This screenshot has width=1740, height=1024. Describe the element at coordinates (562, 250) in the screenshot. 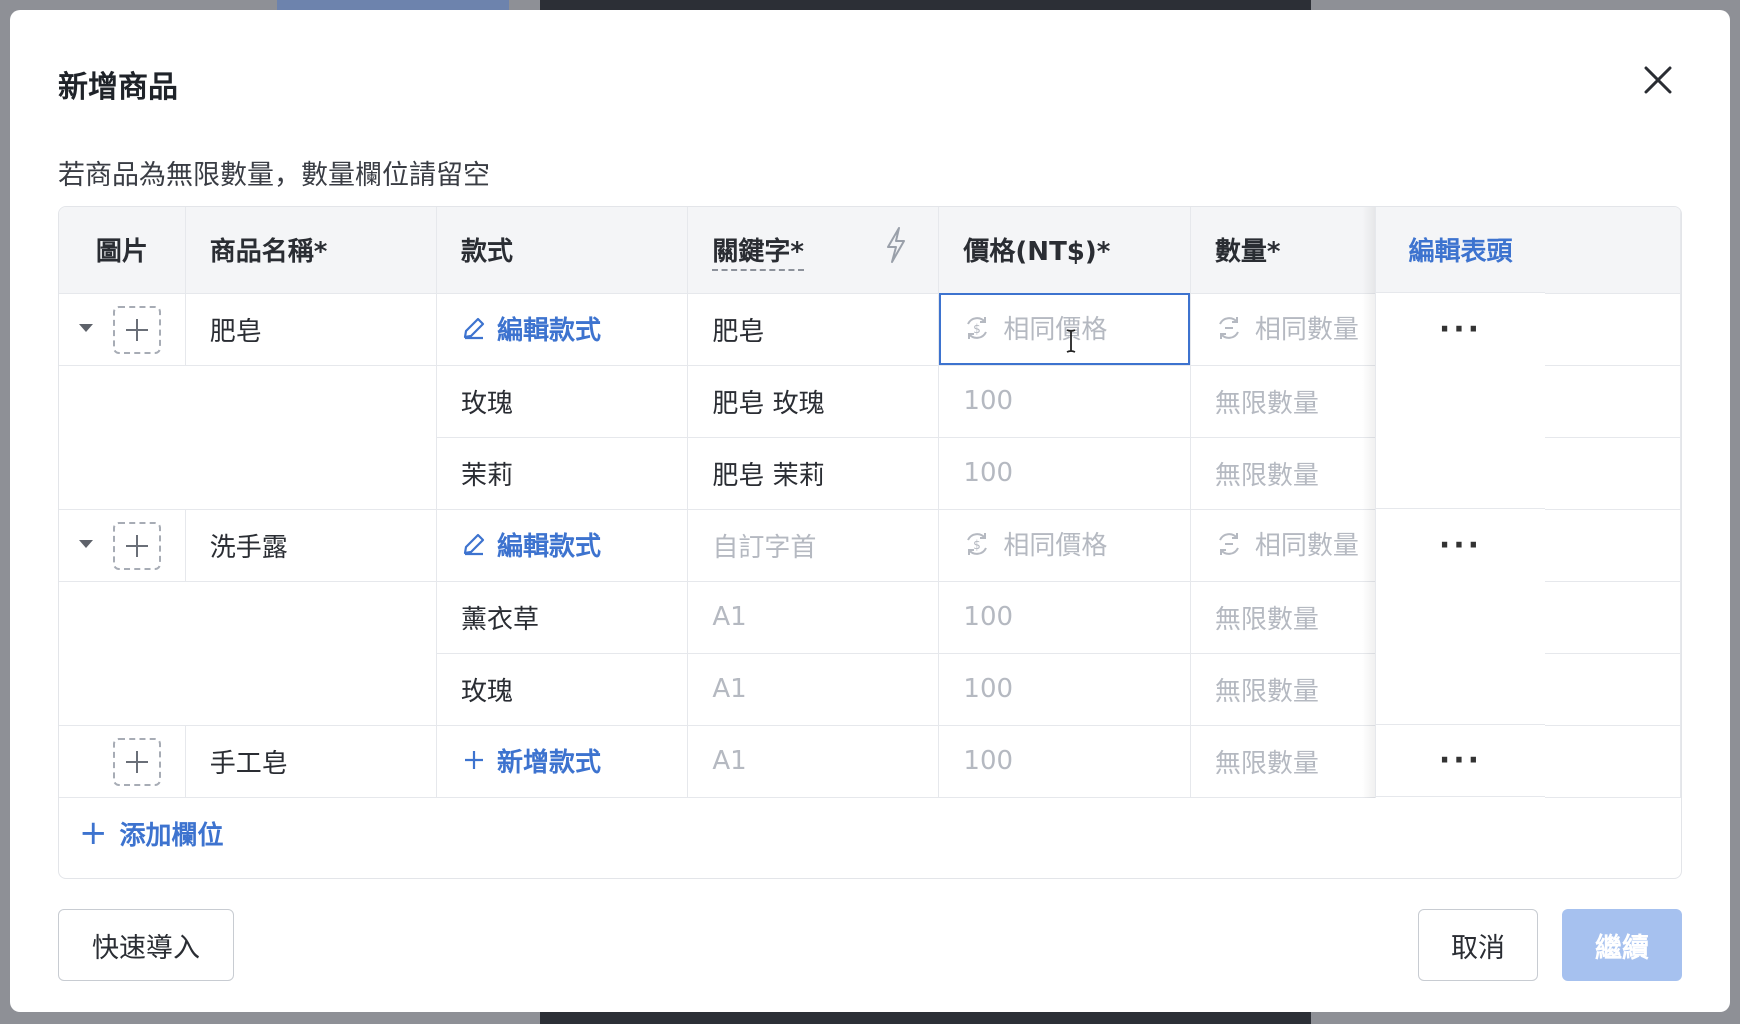

I see `header-style: 款式` at that location.